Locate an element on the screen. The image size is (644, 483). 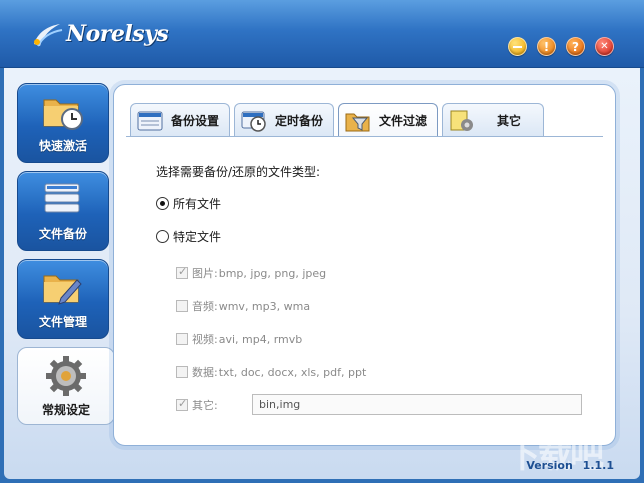
nav-item-file-manage: 文件管理 is located at coordinates (63, 299).